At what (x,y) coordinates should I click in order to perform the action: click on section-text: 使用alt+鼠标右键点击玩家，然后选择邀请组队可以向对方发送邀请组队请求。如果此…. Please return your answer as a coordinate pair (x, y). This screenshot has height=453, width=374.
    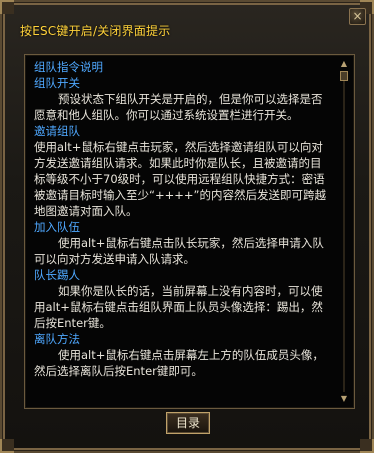
    Looking at the image, I should click on (180, 179).